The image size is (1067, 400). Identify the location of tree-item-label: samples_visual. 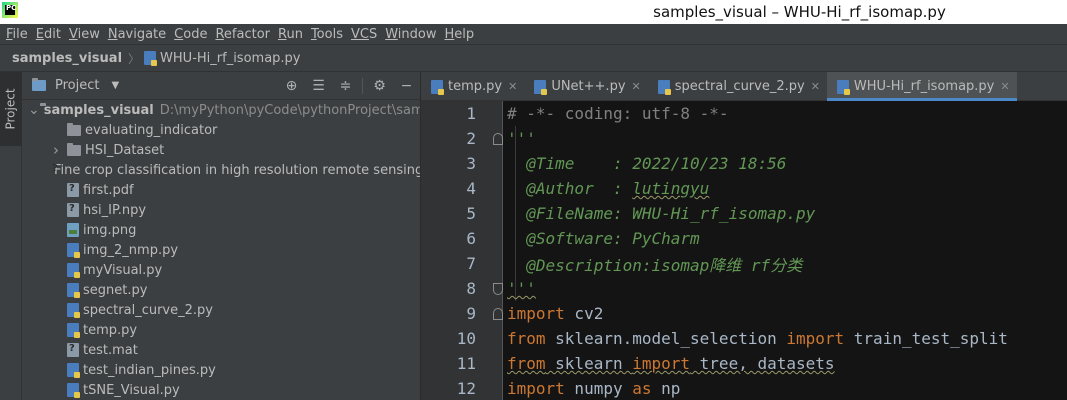
(98, 110).